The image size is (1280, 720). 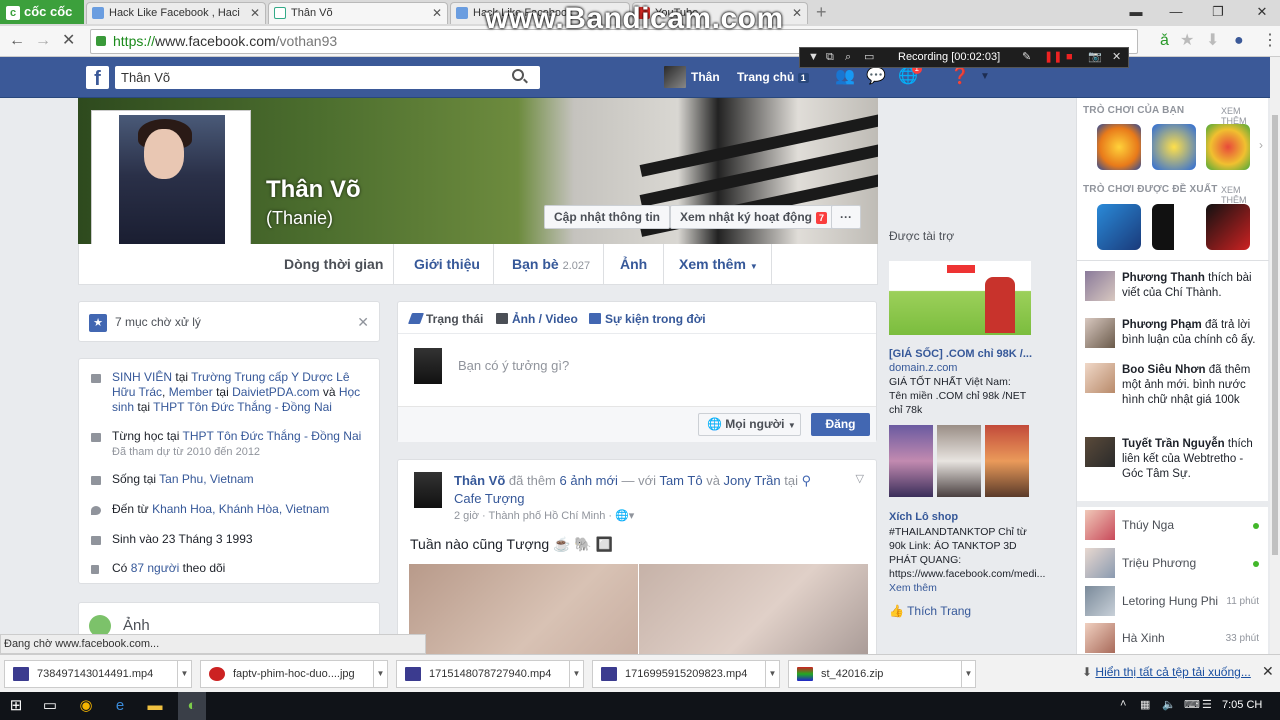 What do you see at coordinates (1174, 526) in the screenshot?
I see `contact-item: Thúy Nga` at bounding box center [1174, 526].